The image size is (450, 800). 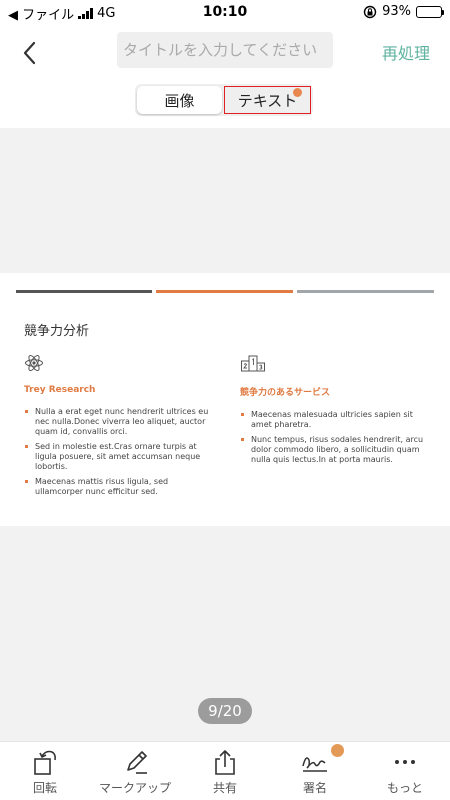 What do you see at coordinates (314, 788) in the screenshot?
I see `signature-label: 署名` at bounding box center [314, 788].